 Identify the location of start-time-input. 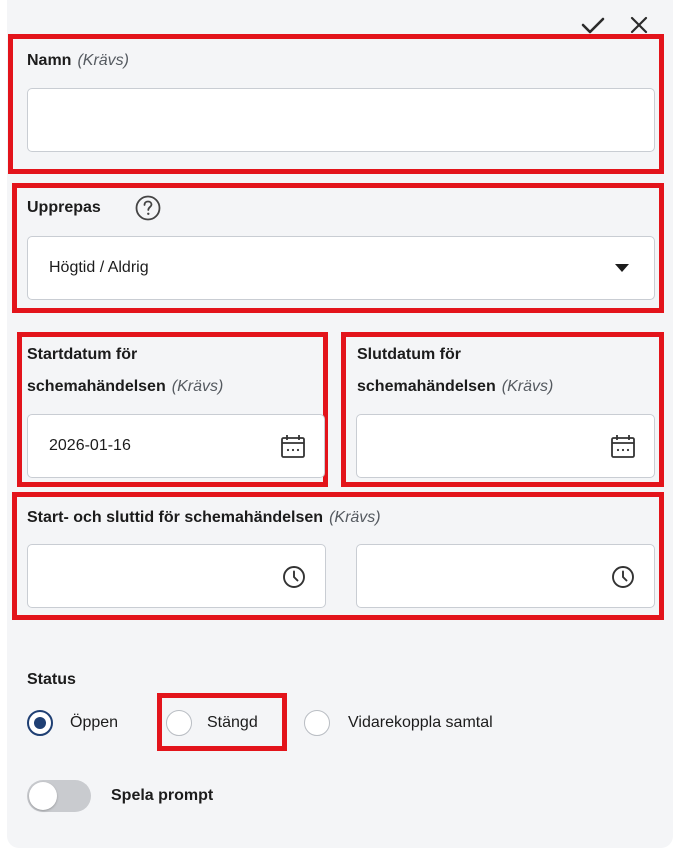
(176, 576).